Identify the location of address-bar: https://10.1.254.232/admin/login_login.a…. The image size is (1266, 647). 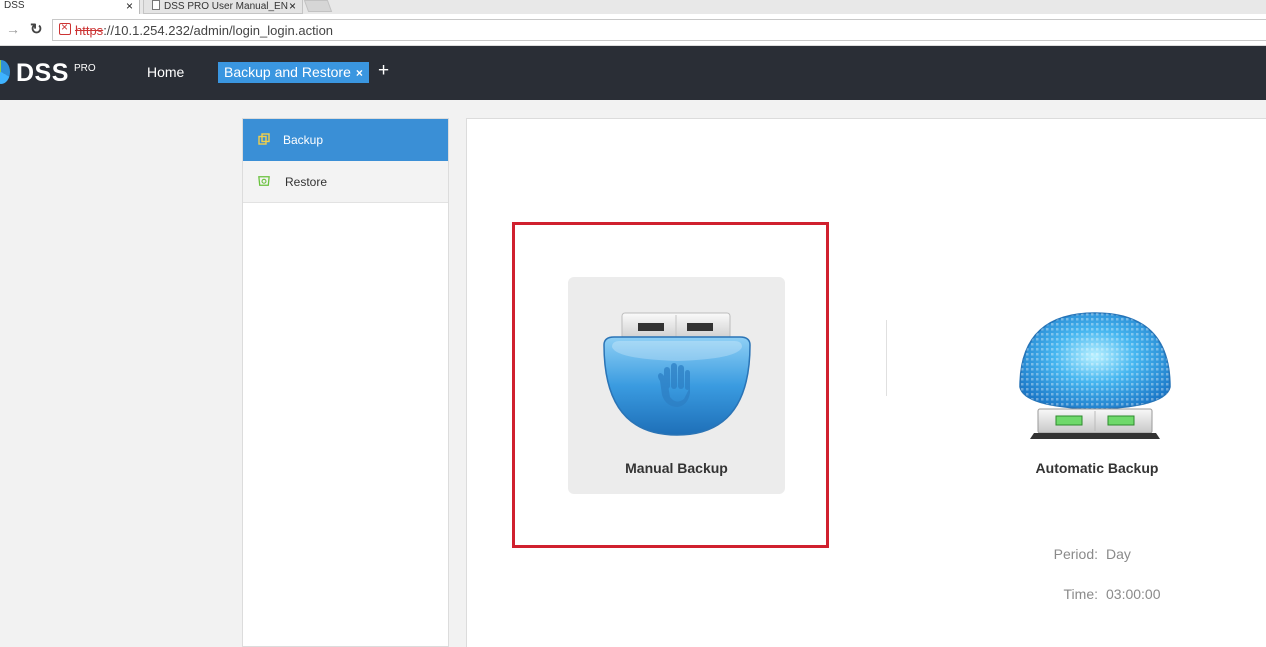
(659, 30).